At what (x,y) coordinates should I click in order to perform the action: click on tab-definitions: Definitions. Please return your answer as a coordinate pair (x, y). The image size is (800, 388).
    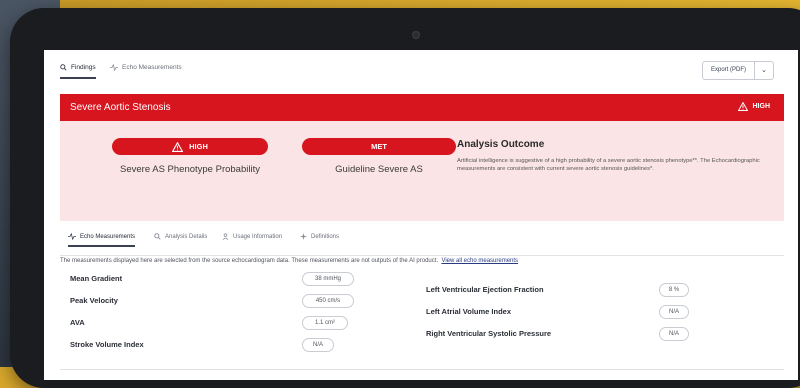
    Looking at the image, I should click on (319, 236).